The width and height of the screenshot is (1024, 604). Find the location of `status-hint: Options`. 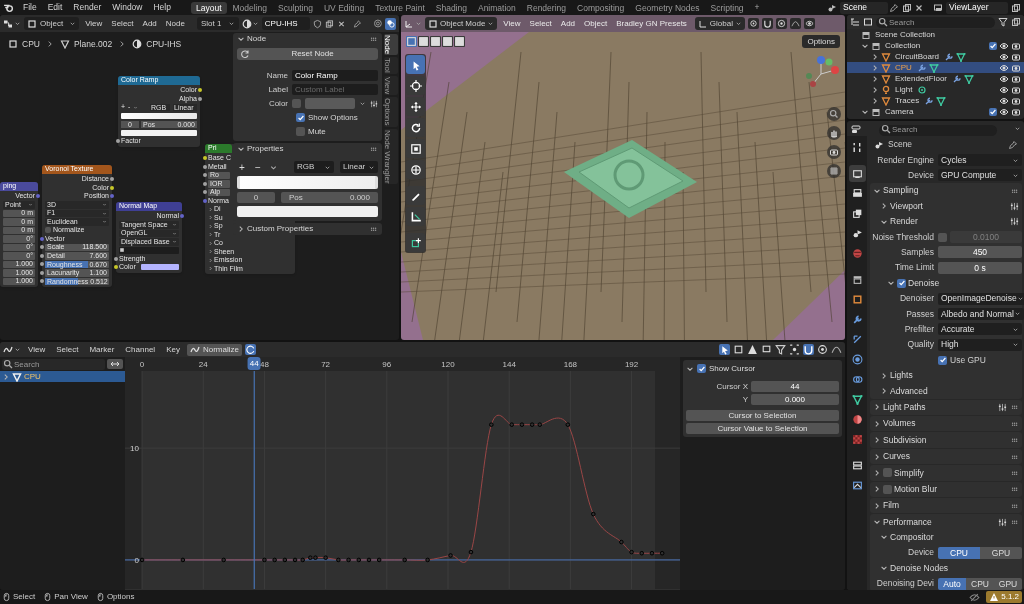

status-hint: Options is located at coordinates (120, 597).